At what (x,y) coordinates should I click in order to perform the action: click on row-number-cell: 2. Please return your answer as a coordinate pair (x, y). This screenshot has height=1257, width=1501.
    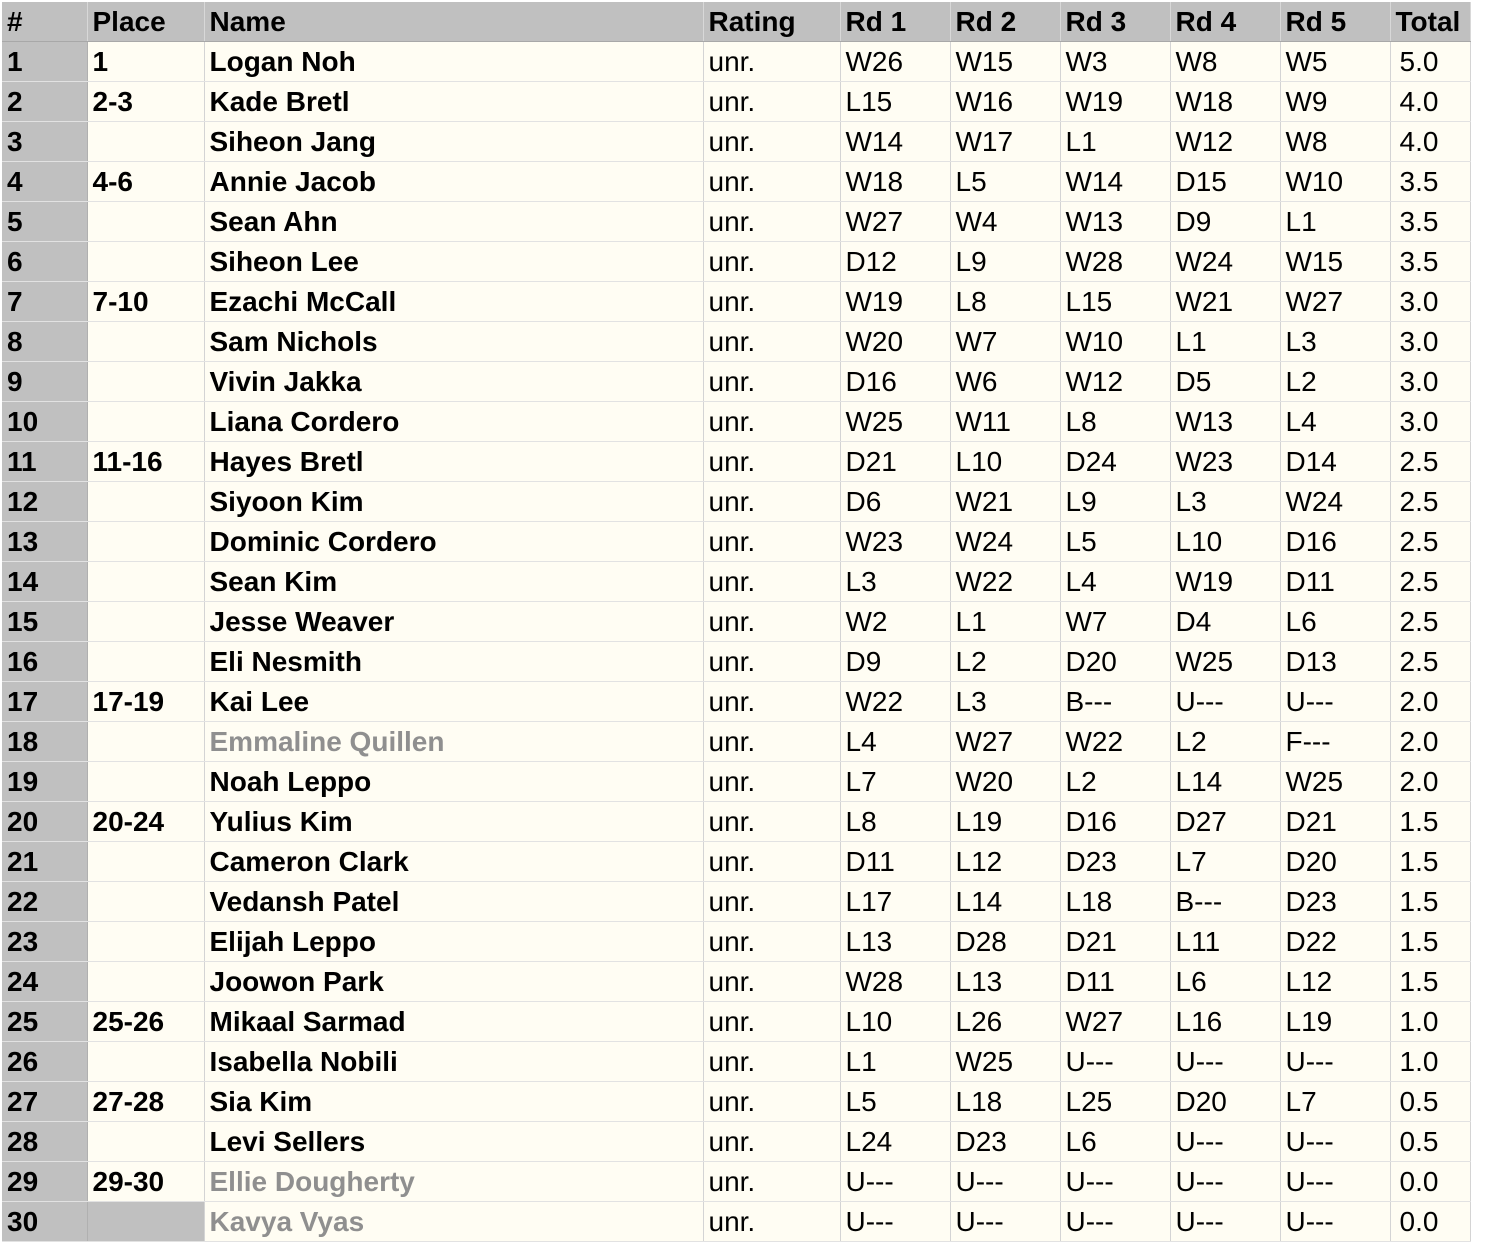
    Looking at the image, I should click on (45, 101).